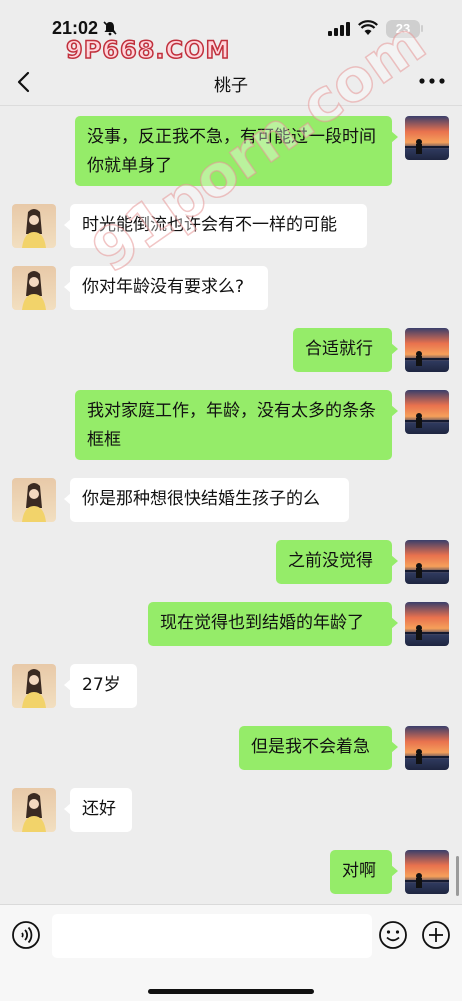 The image size is (462, 1001). What do you see at coordinates (236, 151) in the screenshot?
I see `message-bubble-sent: 没事，反正我不急，有可能过一段时间你就单身了` at bounding box center [236, 151].